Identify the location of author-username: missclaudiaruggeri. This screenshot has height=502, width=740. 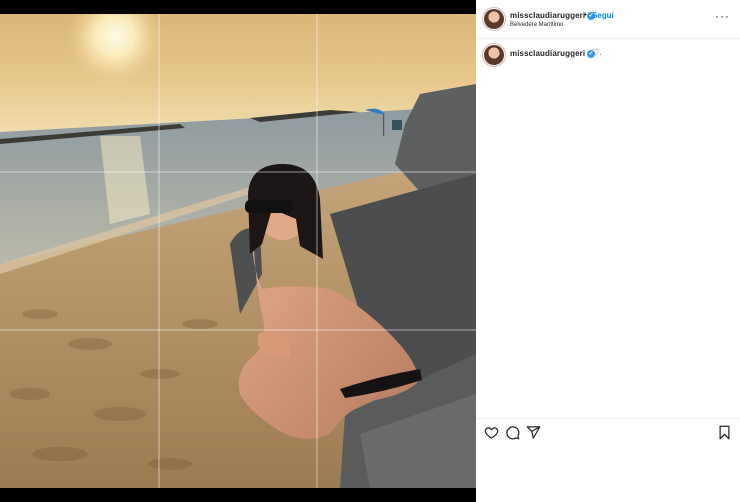
(548, 15).